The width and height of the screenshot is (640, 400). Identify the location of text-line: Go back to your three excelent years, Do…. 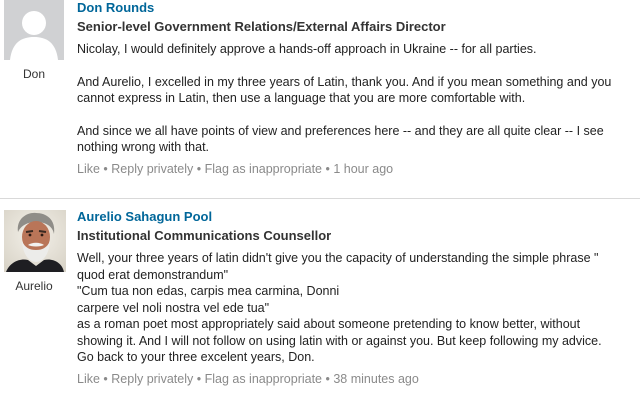
(196, 357).